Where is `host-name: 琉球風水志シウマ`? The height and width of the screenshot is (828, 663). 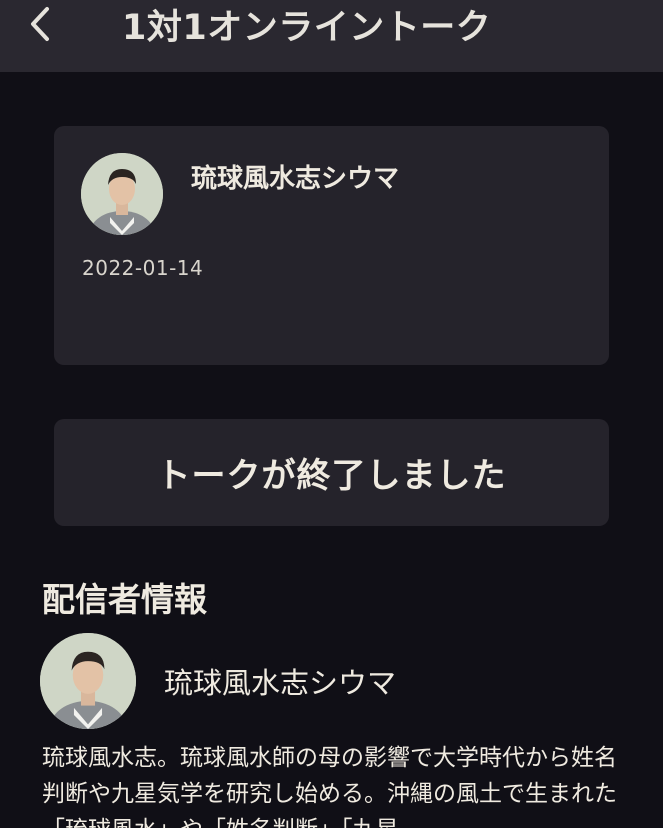 host-name: 琉球風水志シウマ is located at coordinates (295, 179).